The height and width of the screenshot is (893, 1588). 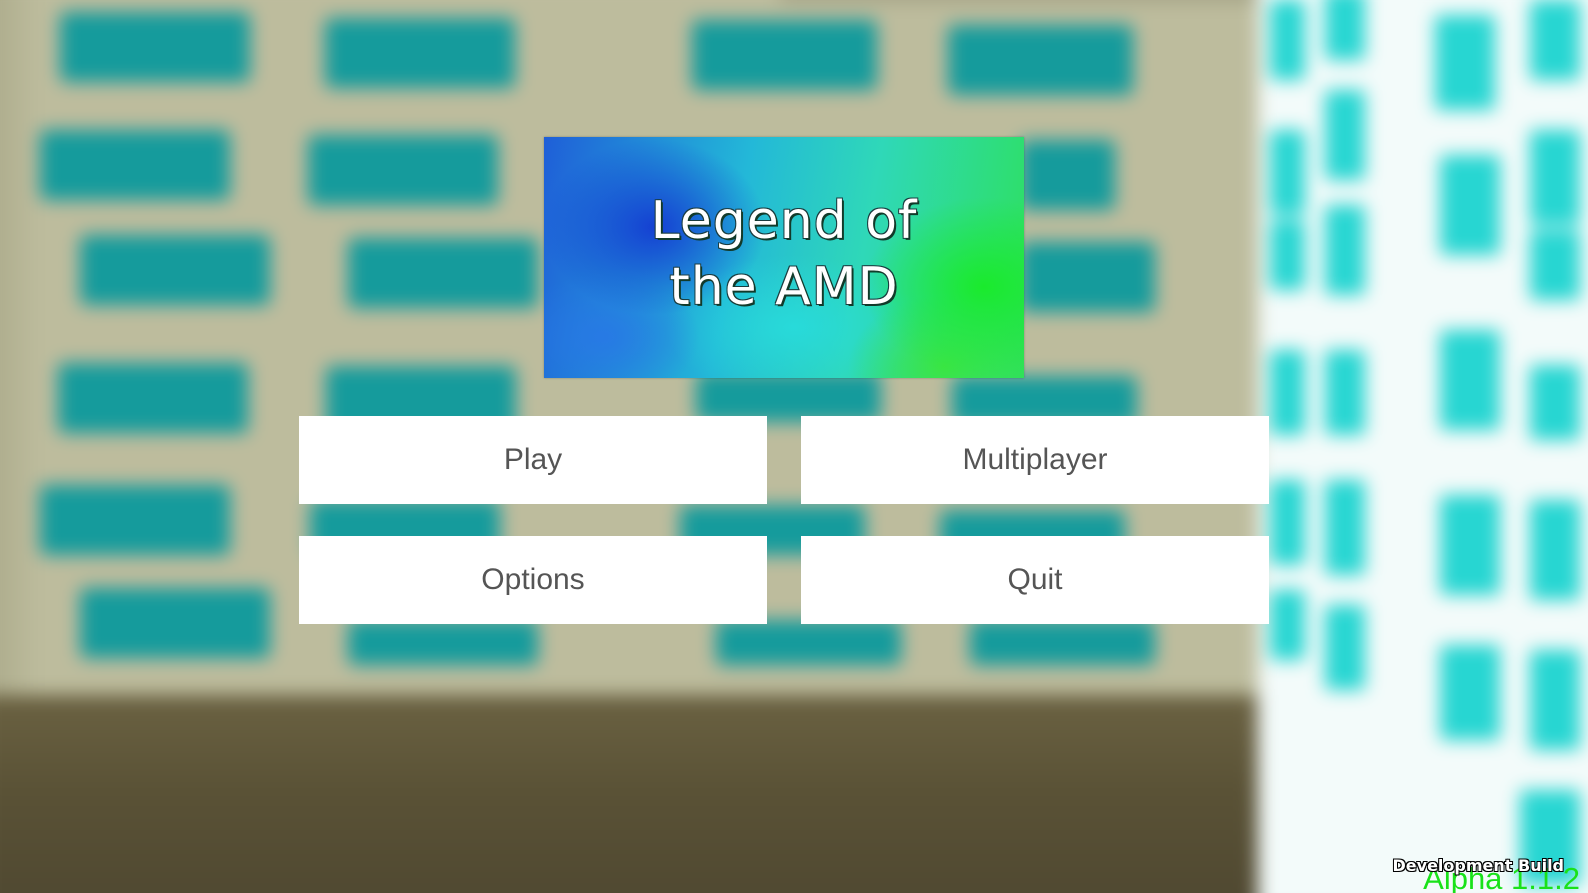 I want to click on ceiling-band, so click(x=1030, y=1).